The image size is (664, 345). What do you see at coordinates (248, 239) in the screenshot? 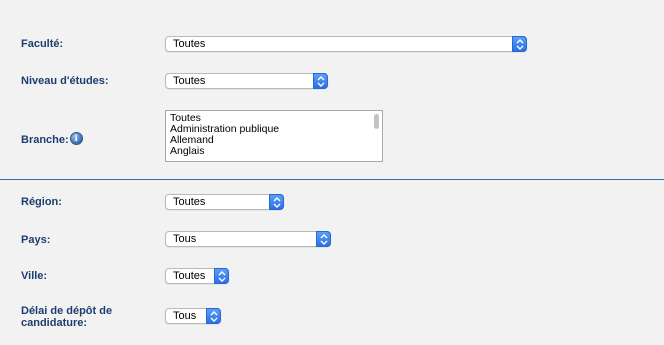
I see `pays-select: Tous` at bounding box center [248, 239].